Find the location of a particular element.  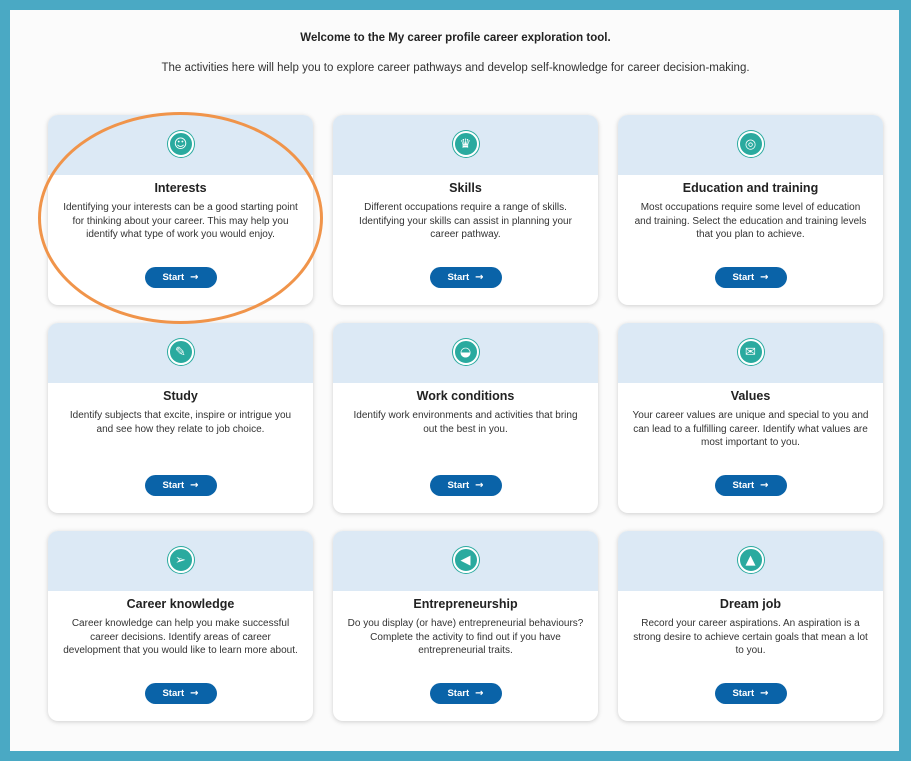

card-title: Values is located at coordinates (750, 396).